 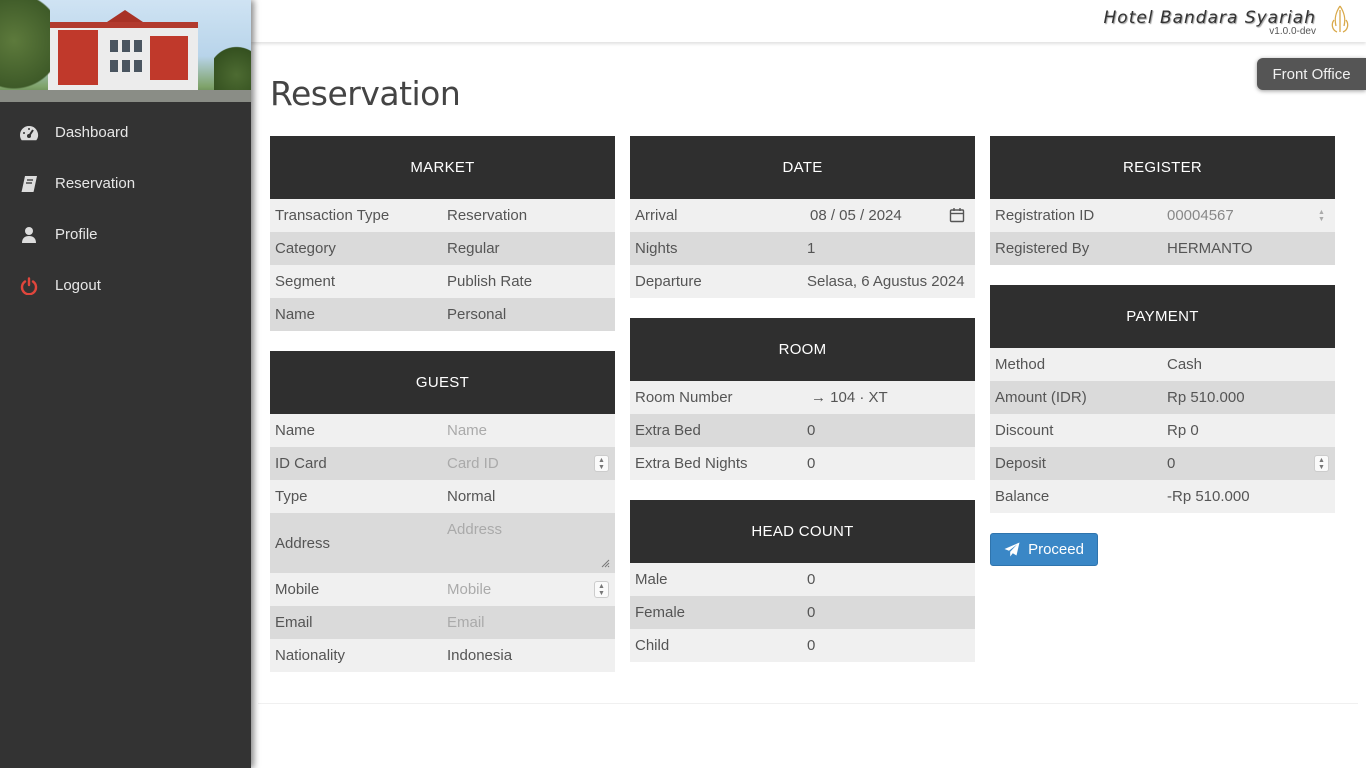 I want to click on nationality-select: Indonesia, so click(x=529, y=655).